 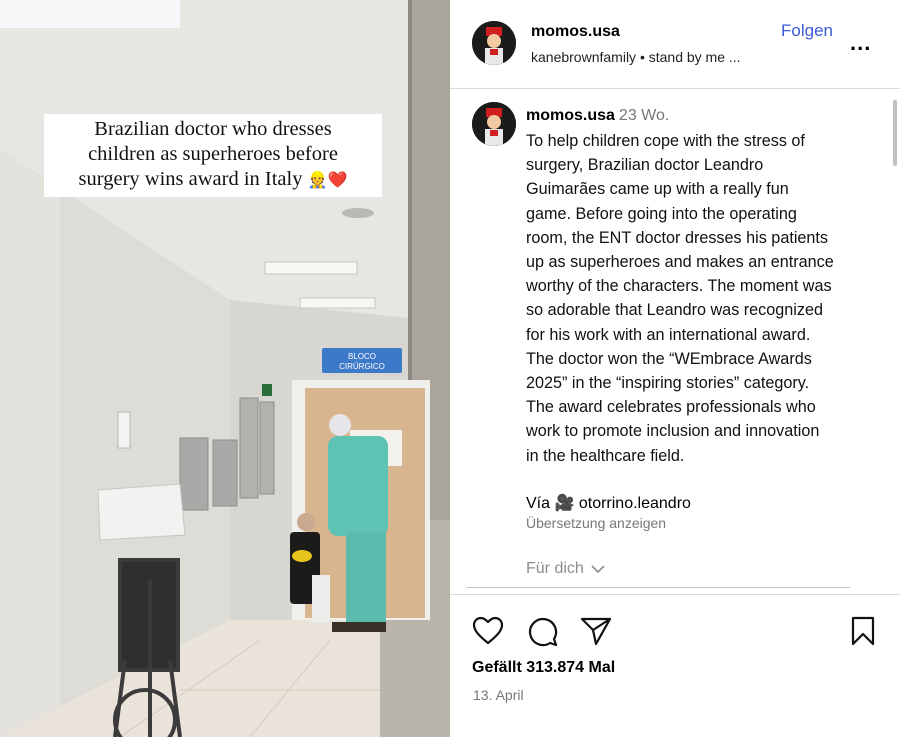 I want to click on worker-heart-emoji: 👷❤️, so click(x=327, y=180).